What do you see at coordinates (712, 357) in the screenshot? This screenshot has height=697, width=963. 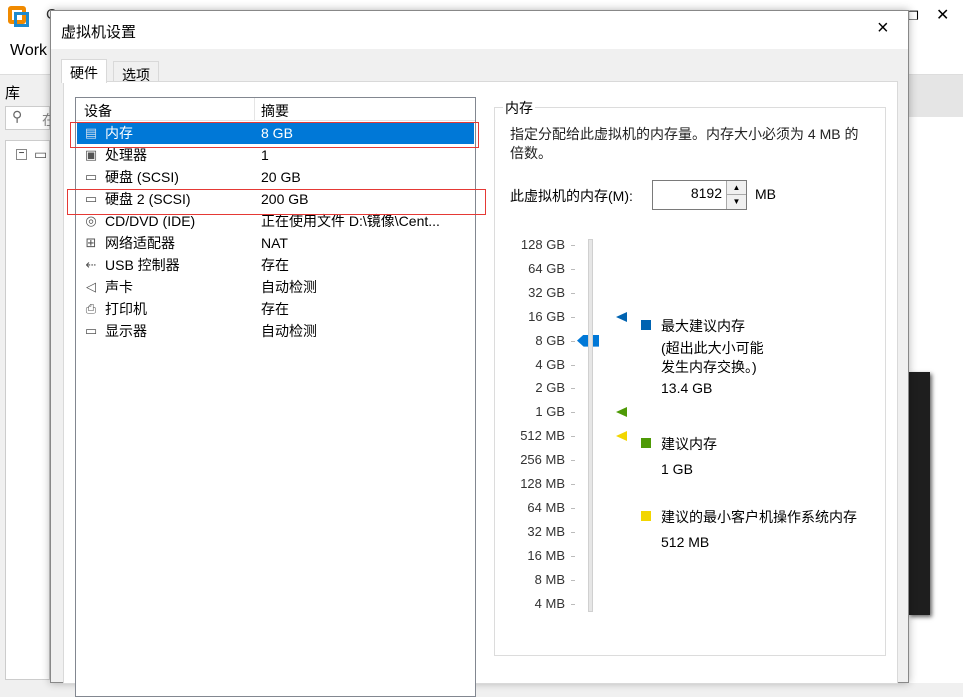 I see `legend-note: (超出此大小可能 发生内存交换。)` at bounding box center [712, 357].